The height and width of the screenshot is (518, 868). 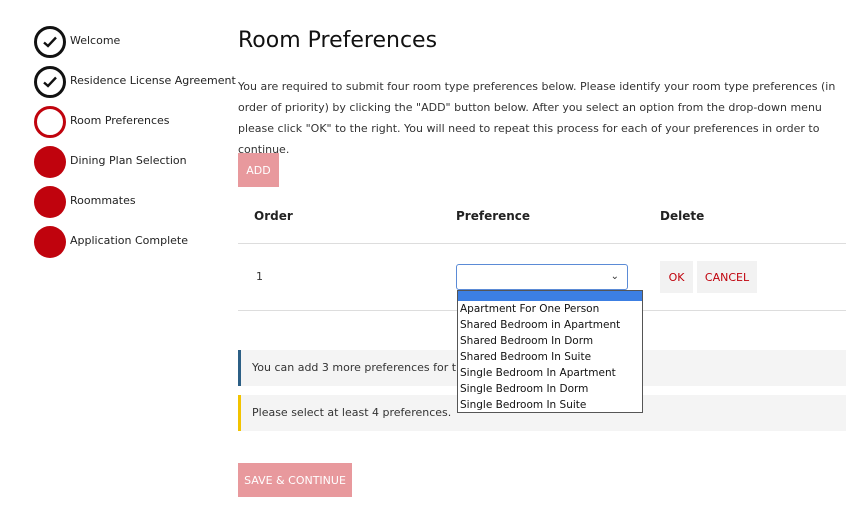 I want to click on step-application-complete: Application Complete, so click(x=132, y=244).